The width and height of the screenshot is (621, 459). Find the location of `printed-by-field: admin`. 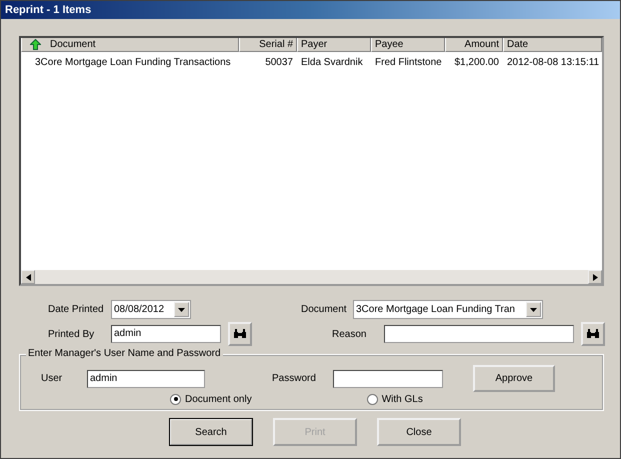

printed-by-field: admin is located at coordinates (166, 334).